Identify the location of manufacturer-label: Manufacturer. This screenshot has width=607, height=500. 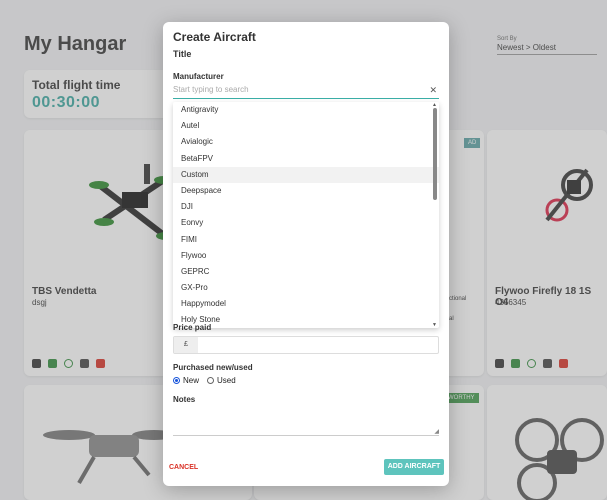
(198, 76).